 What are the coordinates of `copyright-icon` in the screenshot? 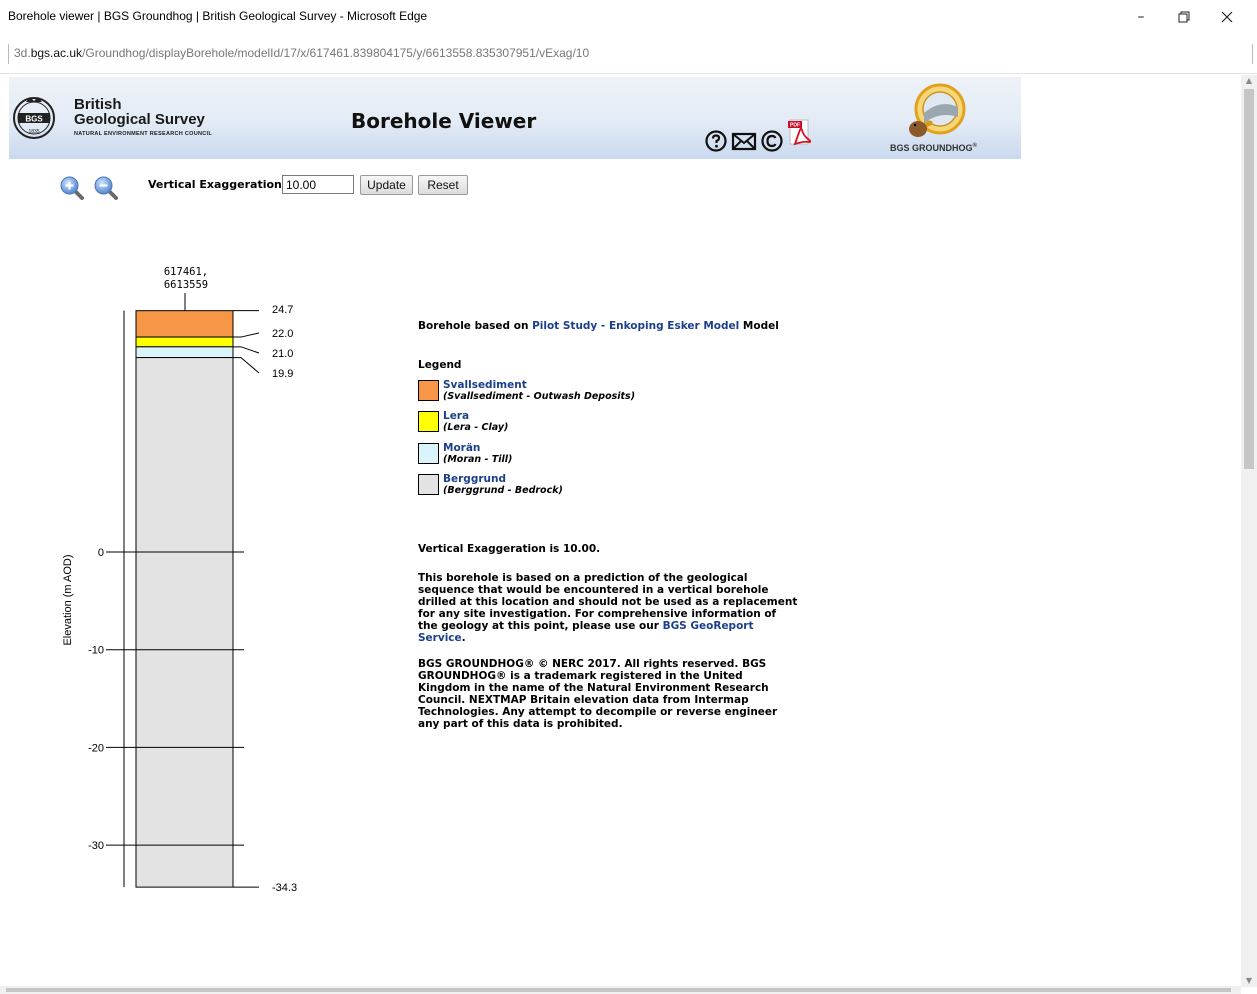 It's located at (772, 141).